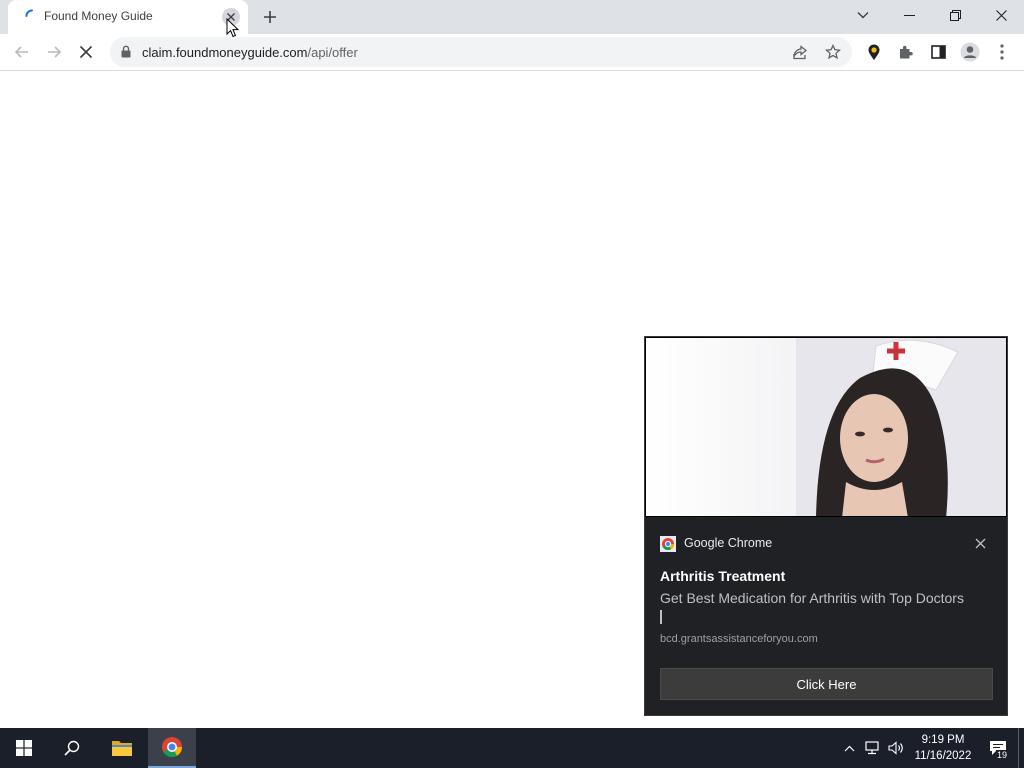 The width and height of the screenshot is (1024, 768). I want to click on file-explorer-button, so click(122, 748).